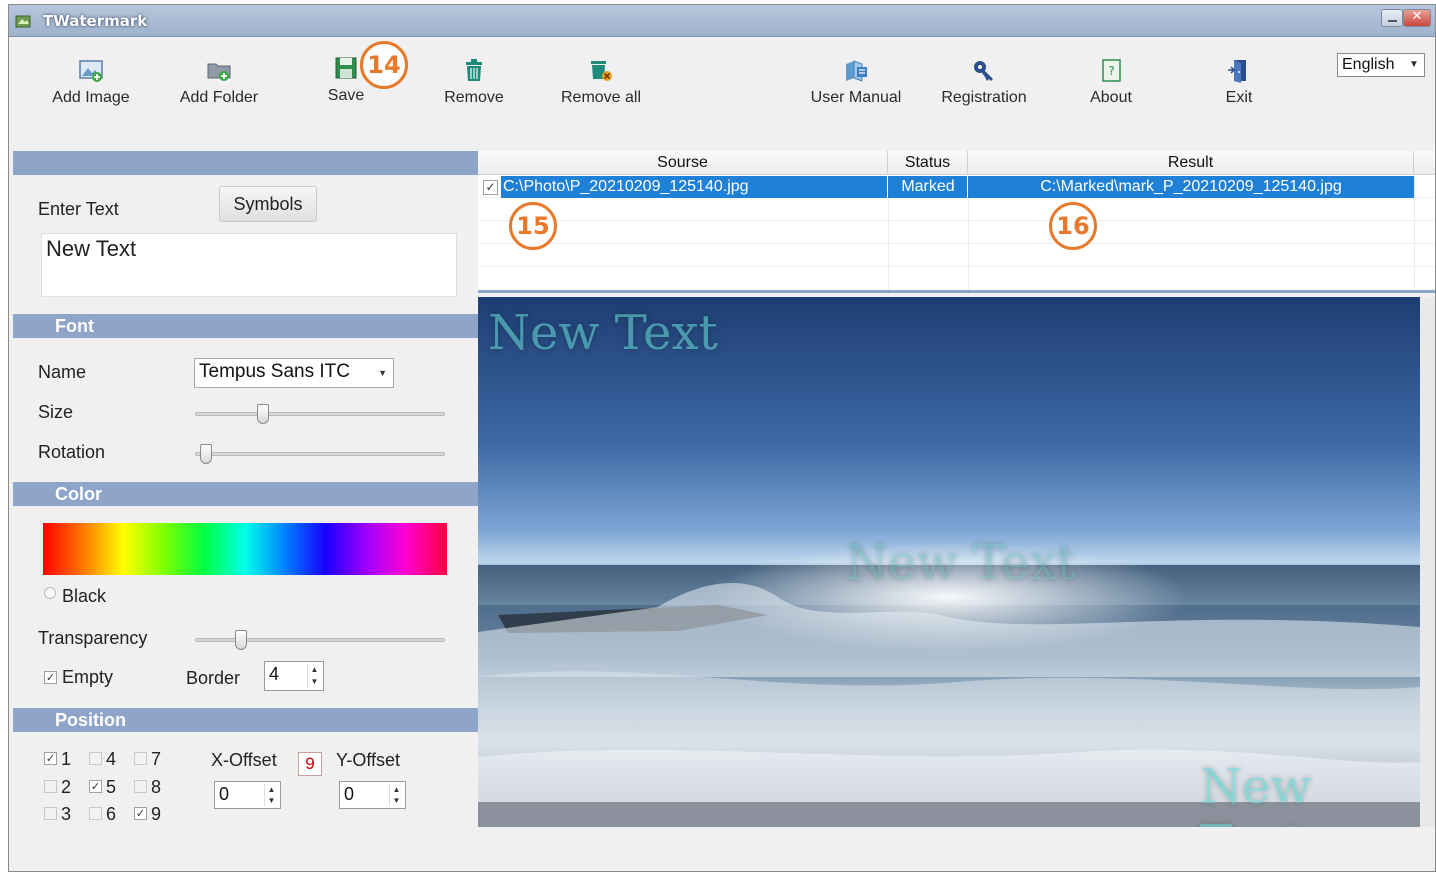 The width and height of the screenshot is (1436, 872). What do you see at coordinates (856, 71) in the screenshot?
I see `user-manual-icon` at bounding box center [856, 71].